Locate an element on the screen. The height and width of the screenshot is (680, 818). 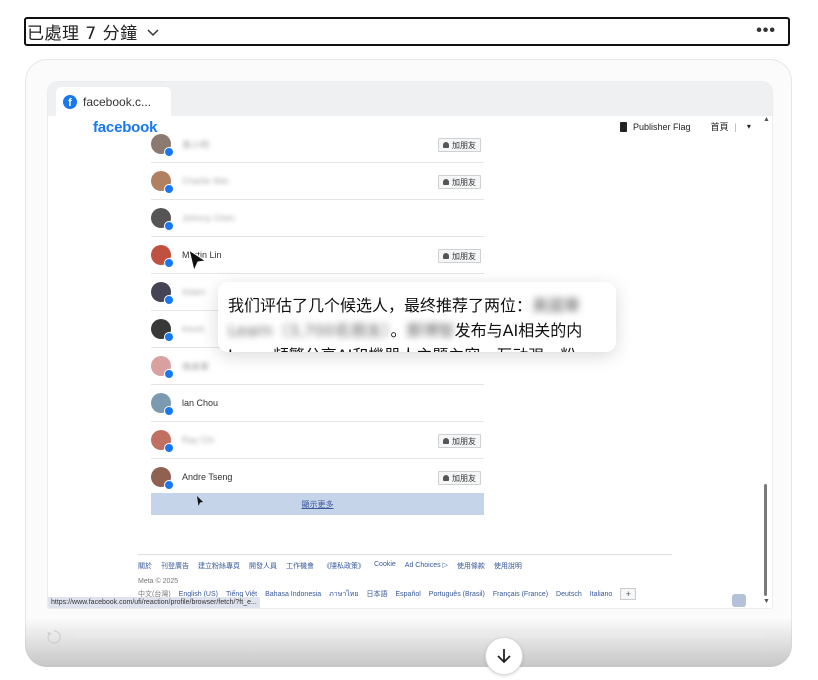
scroll-down-button is located at coordinates (504, 656).